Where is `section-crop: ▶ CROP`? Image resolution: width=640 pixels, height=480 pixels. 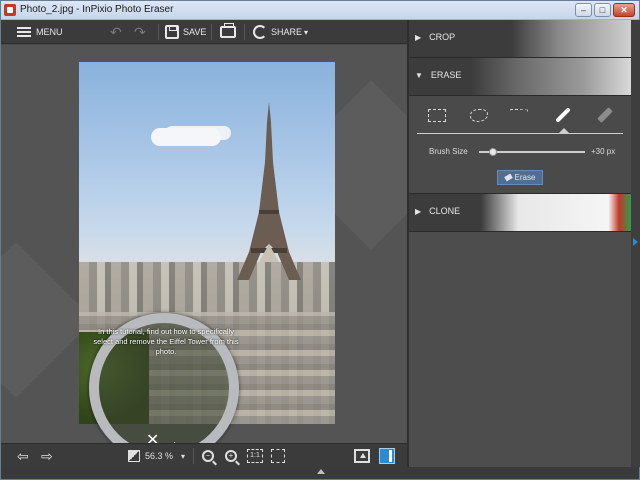 section-crop: ▶ CROP is located at coordinates (520, 39).